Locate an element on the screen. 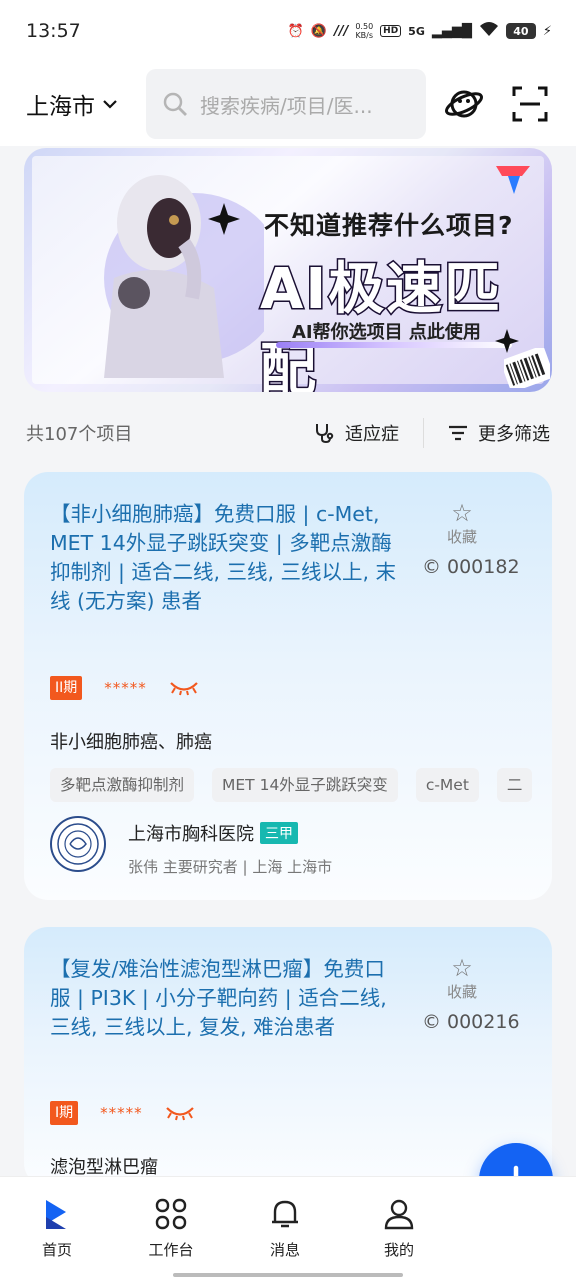 This screenshot has height=1280, width=576. home-icon is located at coordinates (56, 1214).